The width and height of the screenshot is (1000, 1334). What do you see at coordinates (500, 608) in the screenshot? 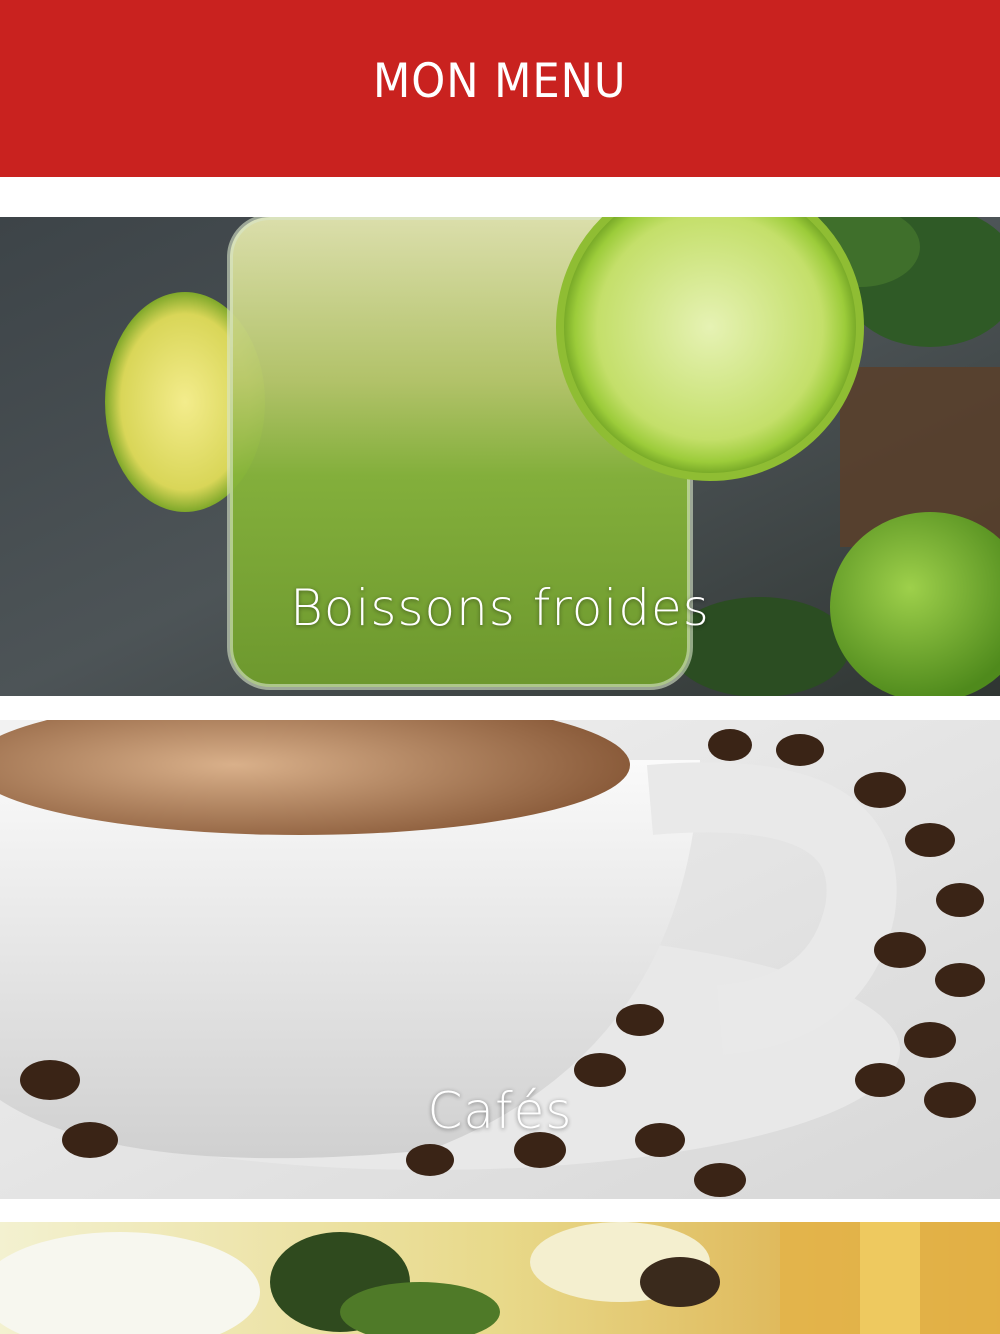
I see `category-label: Boissons froides` at bounding box center [500, 608].